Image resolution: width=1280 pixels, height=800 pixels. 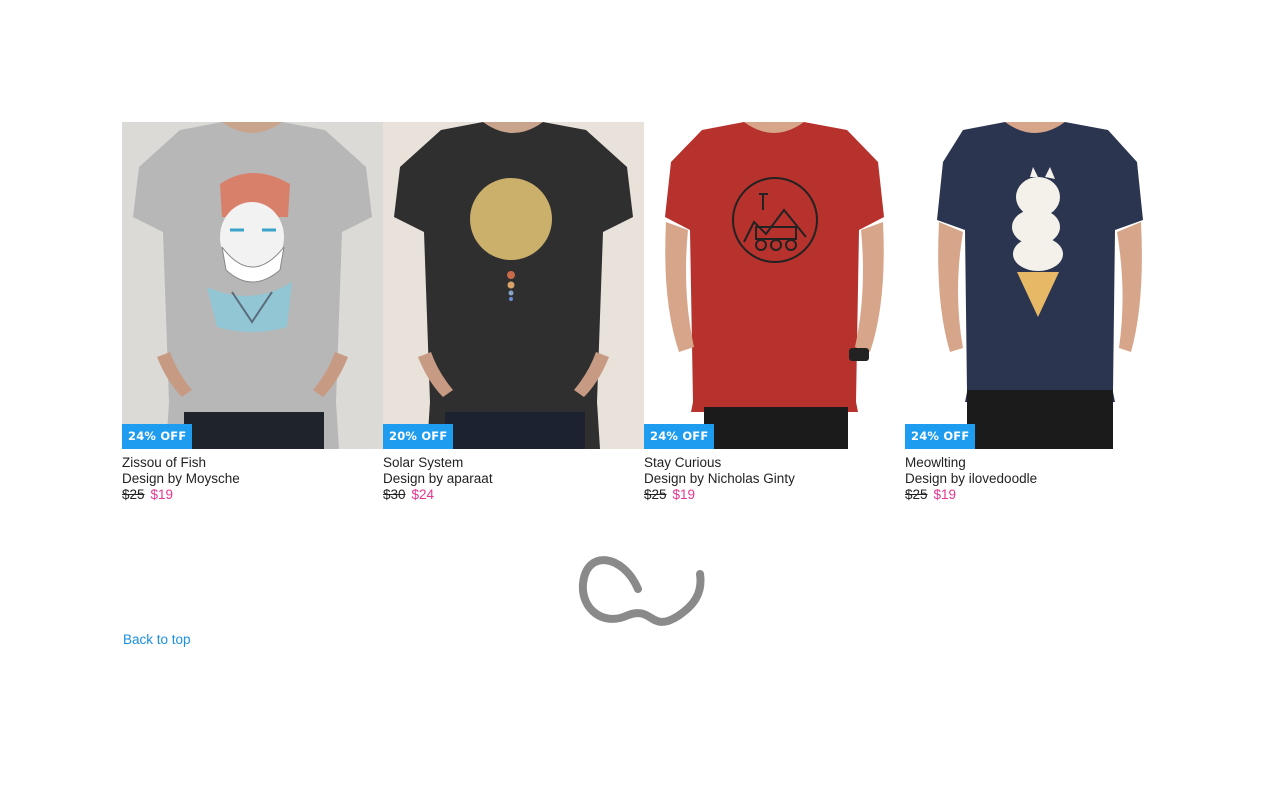 I want to click on product-title: Solar System, so click(x=513, y=463).